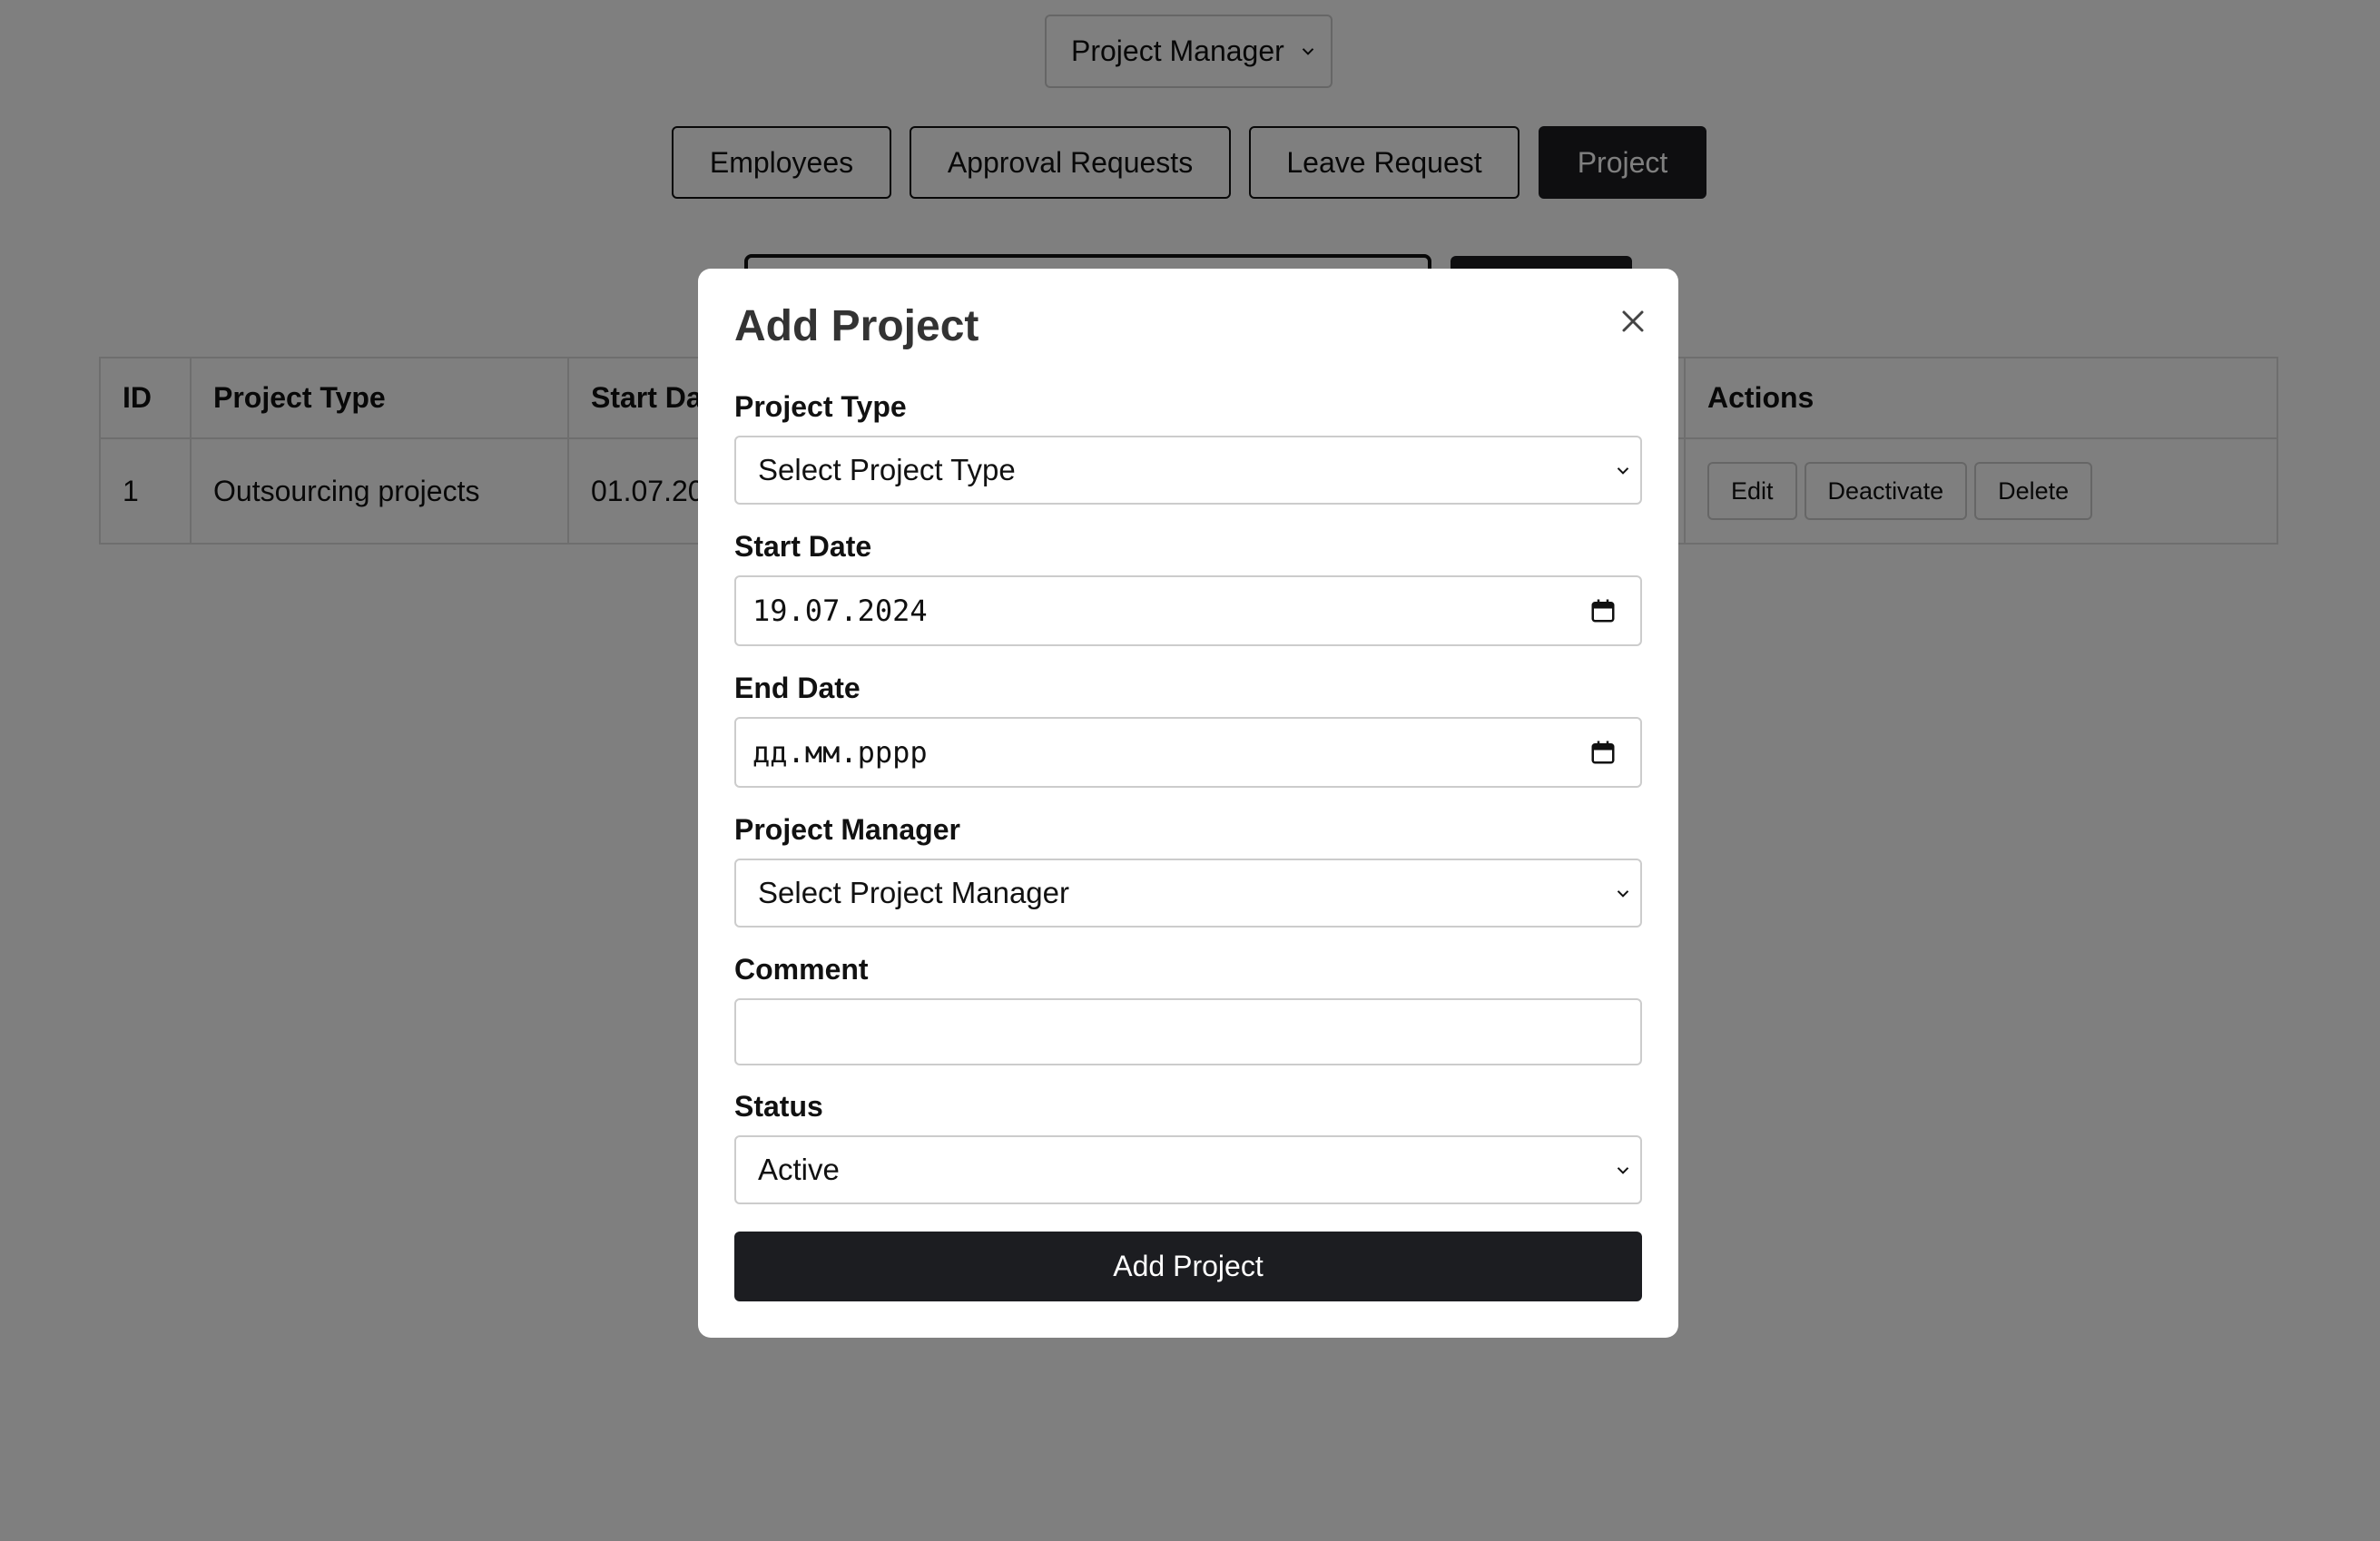 The height and width of the screenshot is (1541, 2380). I want to click on status-select-value: Active, so click(799, 1169).